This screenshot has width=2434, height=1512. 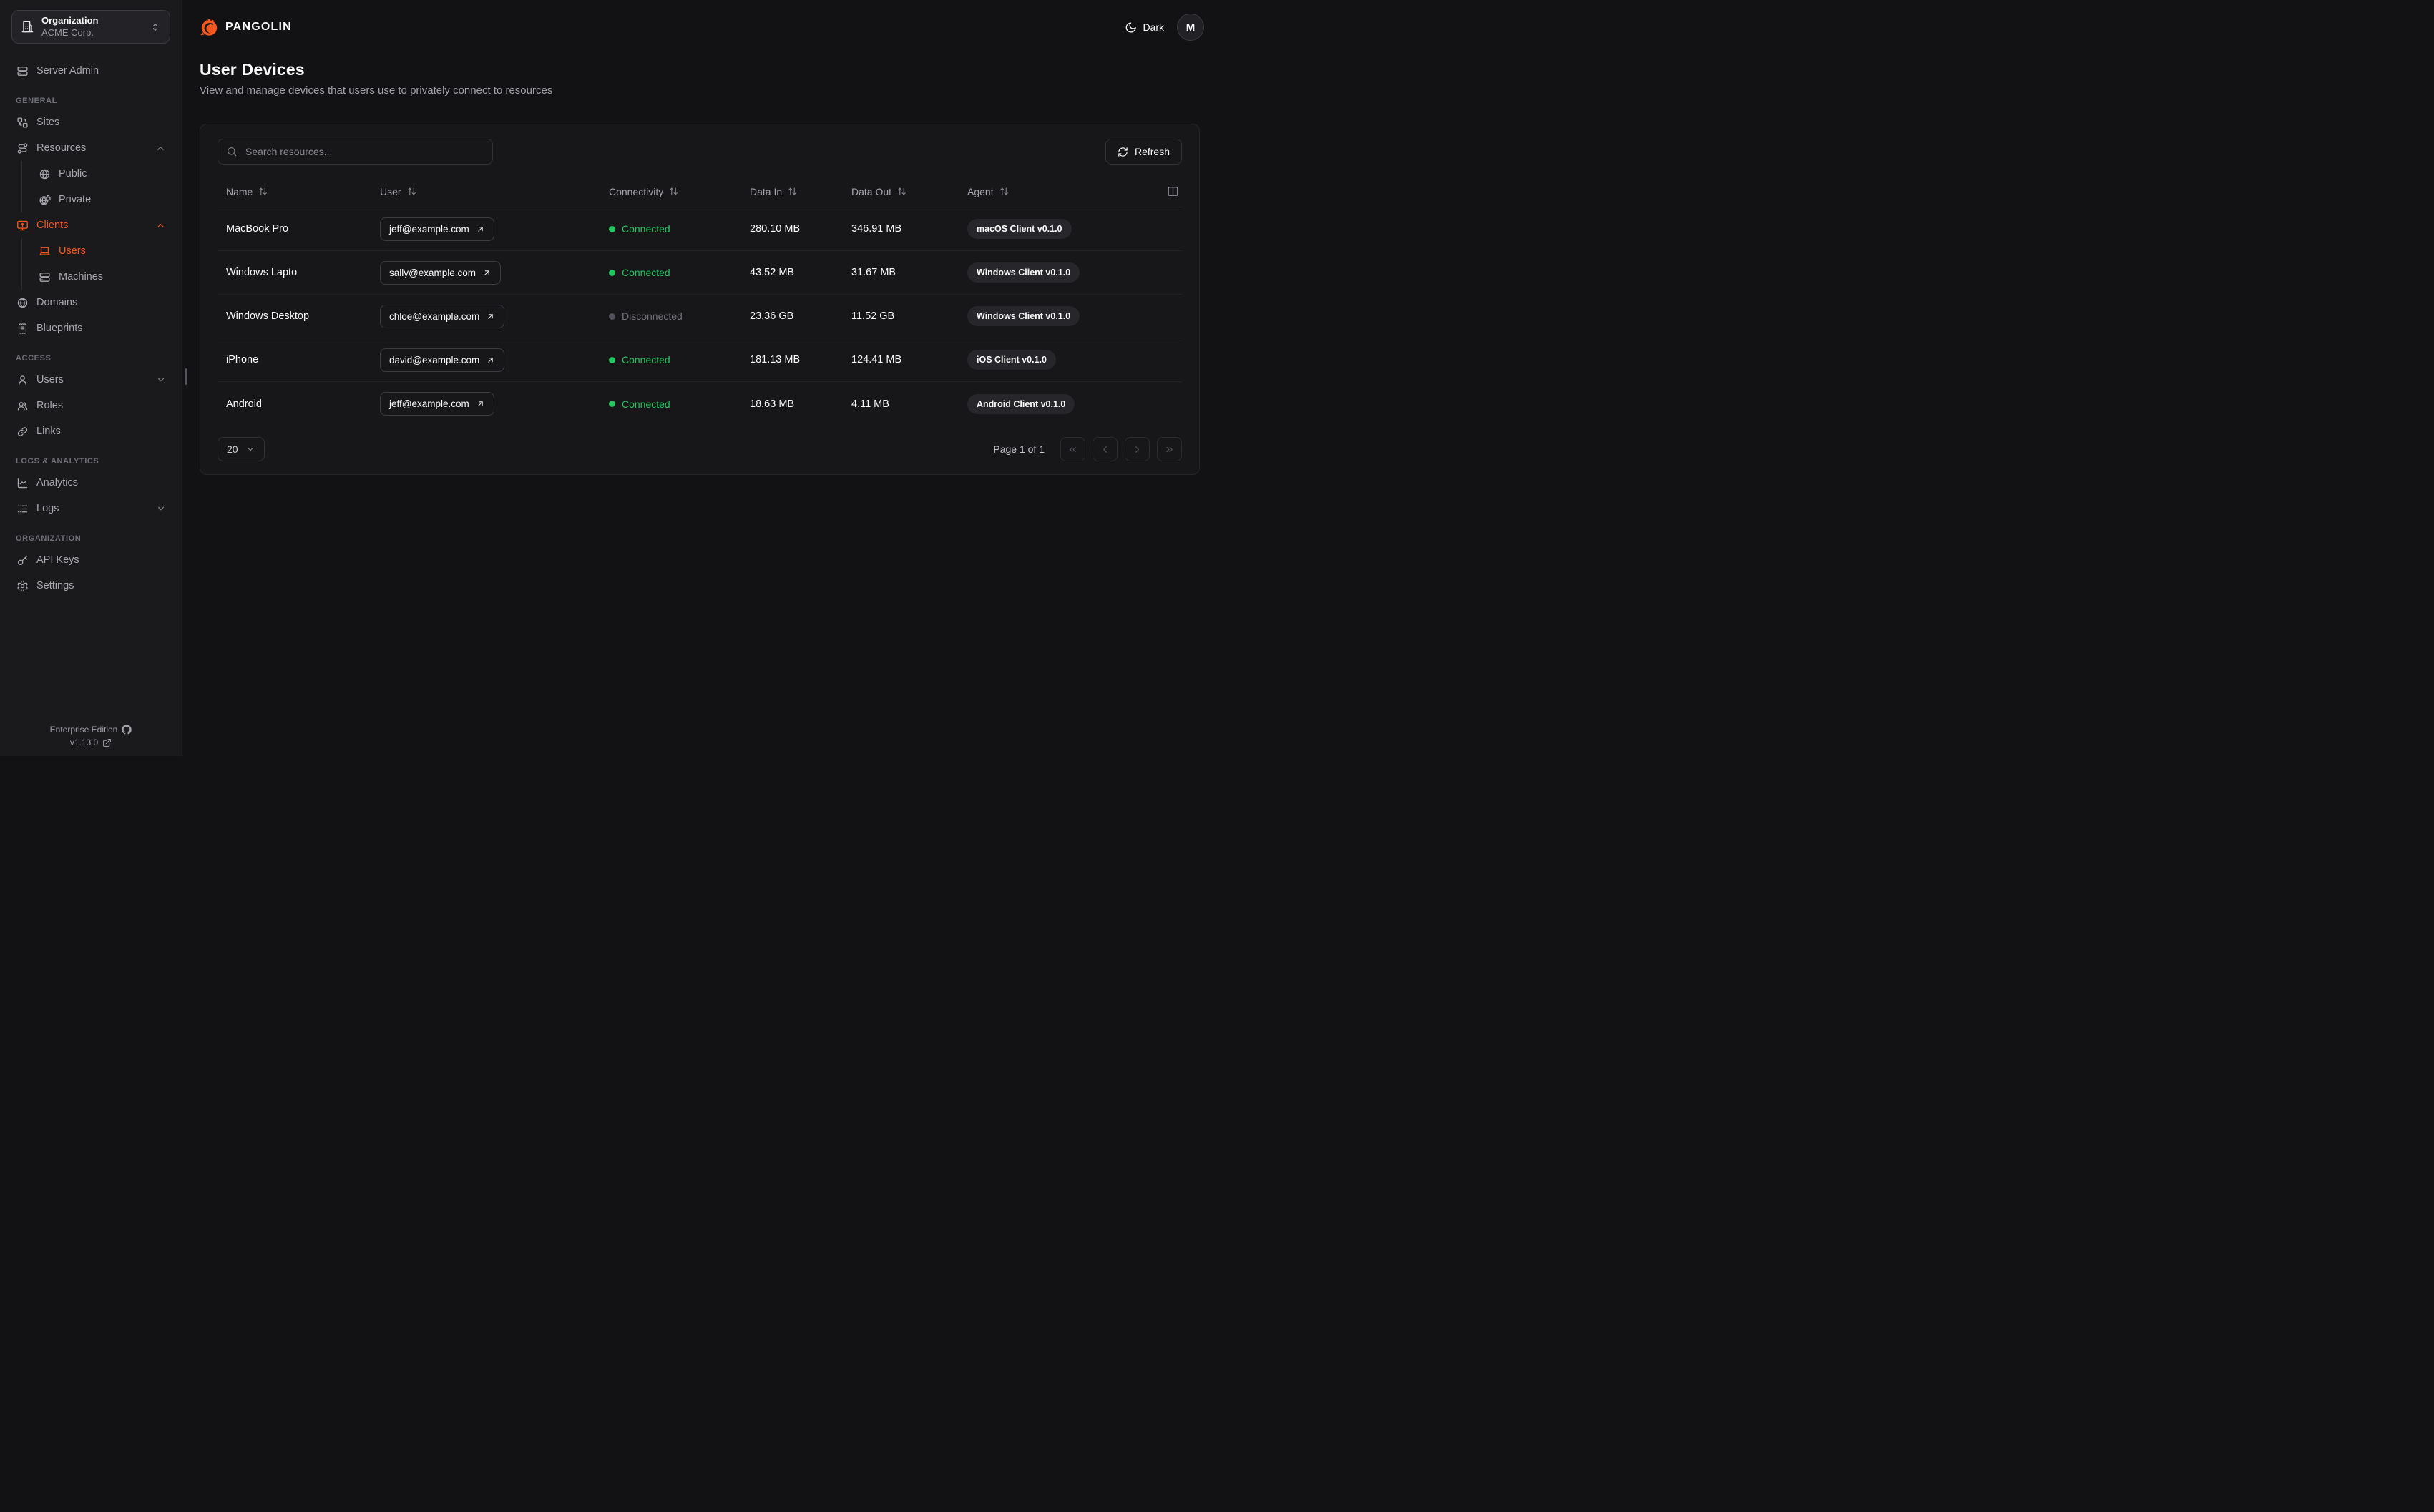 I want to click on sidebar-item-resources: Resources, so click(x=90, y=148).